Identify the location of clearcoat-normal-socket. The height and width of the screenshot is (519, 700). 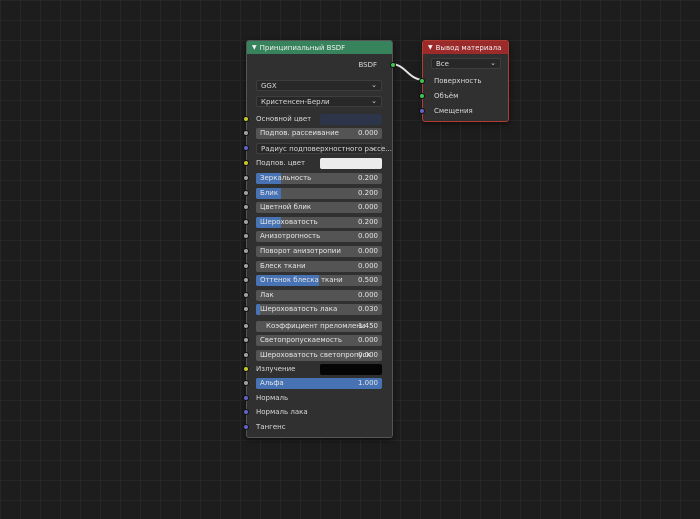
(246, 412).